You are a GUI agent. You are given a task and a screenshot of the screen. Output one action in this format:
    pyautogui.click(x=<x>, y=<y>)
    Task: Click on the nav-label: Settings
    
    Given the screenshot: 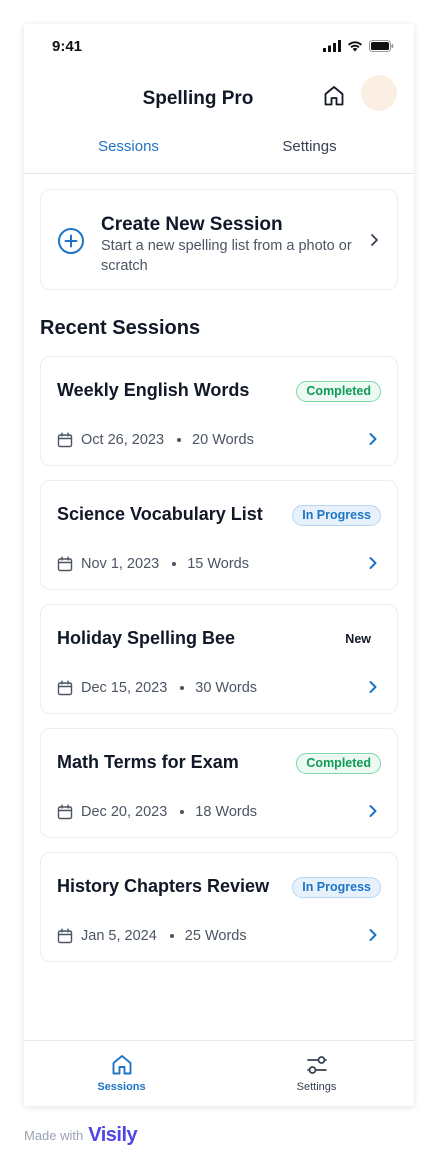 What is the action you would take?
    pyautogui.click(x=316, y=1087)
    